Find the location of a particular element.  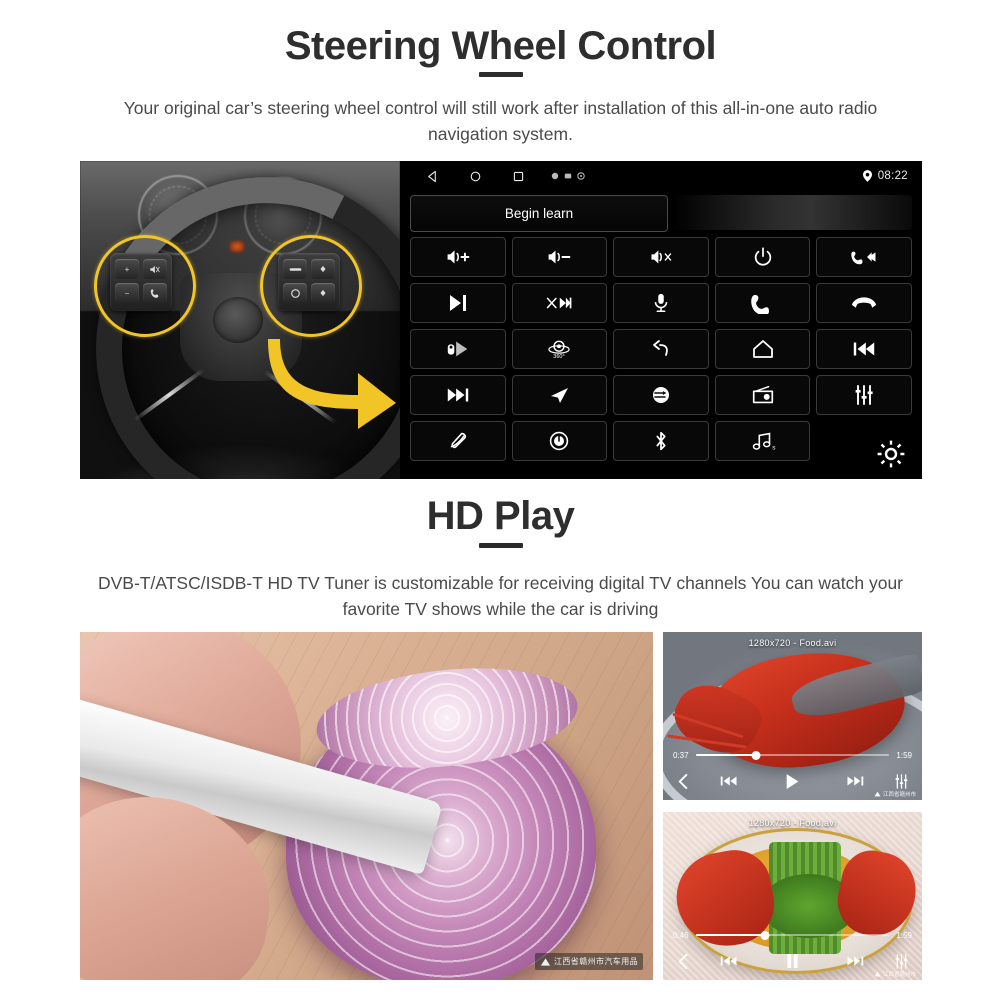

swc-button-call-prev is located at coordinates (864, 257).